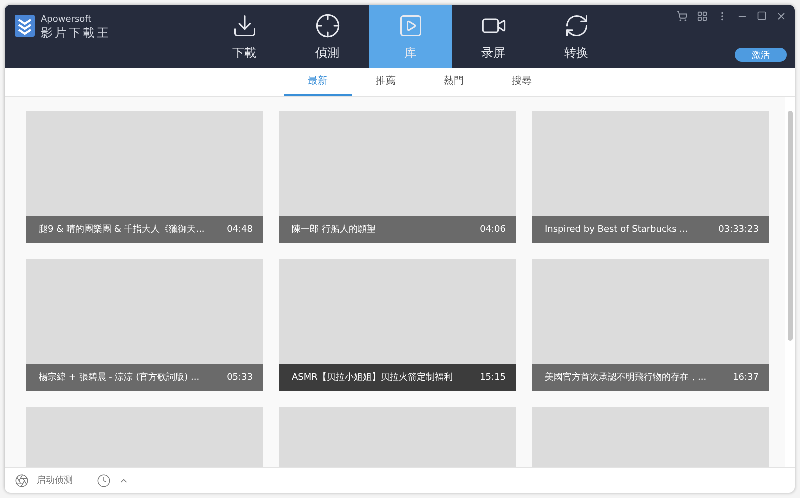 The width and height of the screenshot is (800, 498). Describe the element at coordinates (790, 226) in the screenshot. I see `scrollbar-thumb` at that location.